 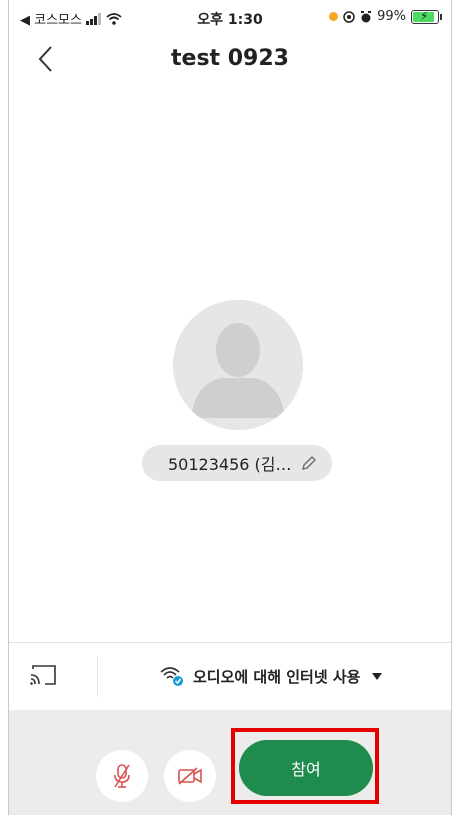 What do you see at coordinates (349, 16) in the screenshot?
I see `rotation-lock-icon` at bounding box center [349, 16].